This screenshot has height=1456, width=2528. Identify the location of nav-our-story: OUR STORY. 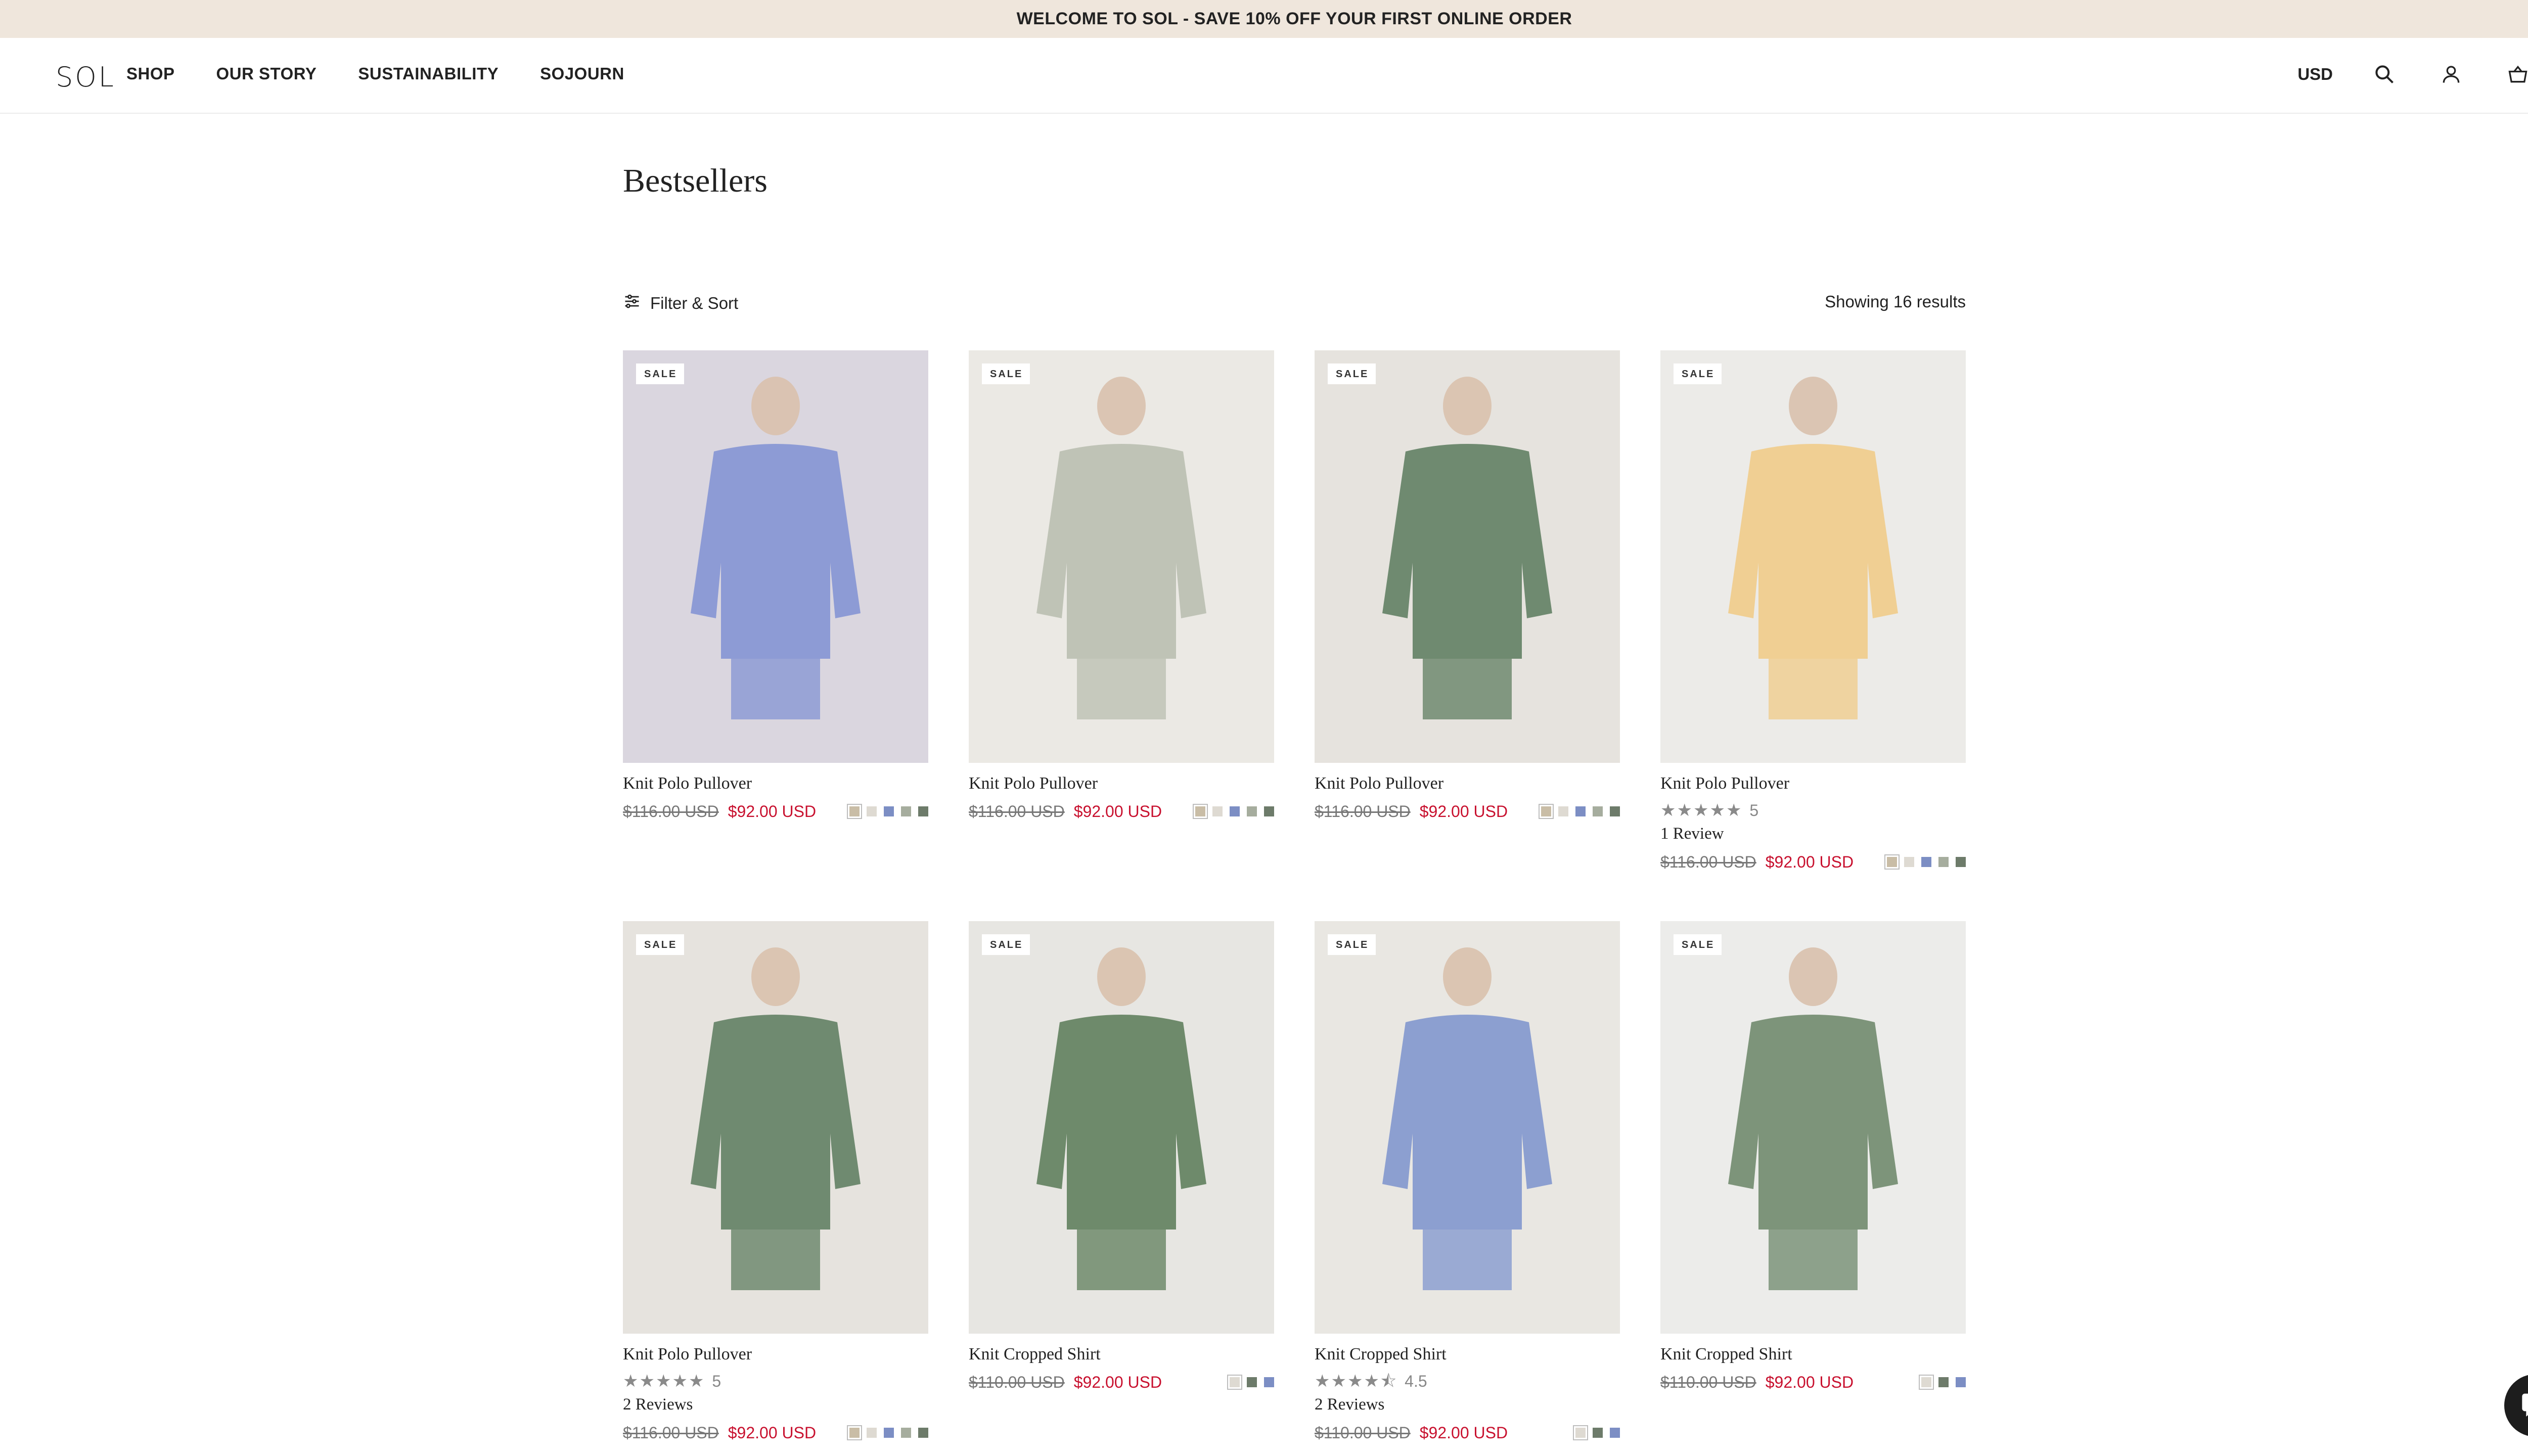
(267, 73).